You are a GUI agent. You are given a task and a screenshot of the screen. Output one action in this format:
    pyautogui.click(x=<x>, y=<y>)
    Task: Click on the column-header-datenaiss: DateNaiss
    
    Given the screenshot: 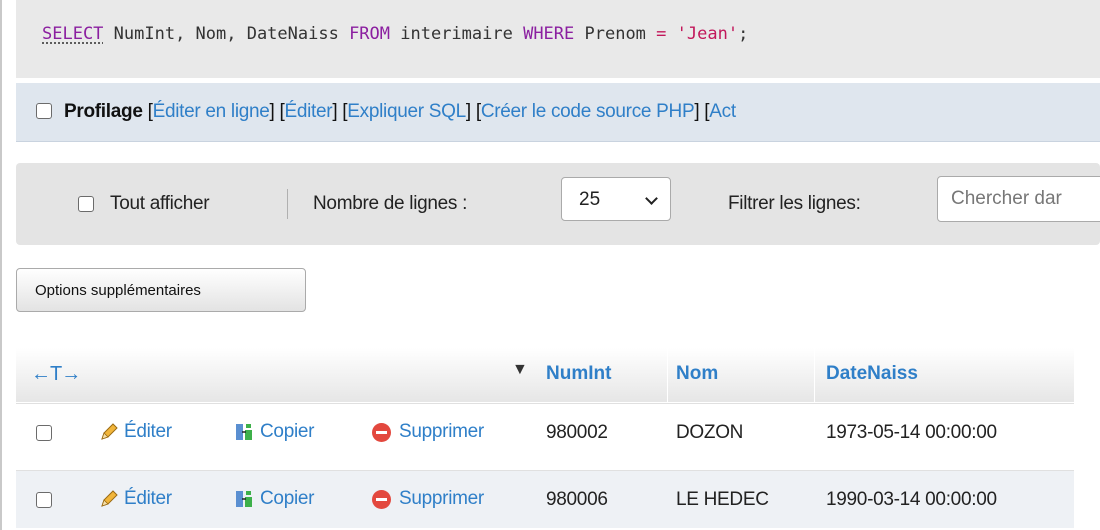 What is the action you would take?
    pyautogui.click(x=872, y=374)
    